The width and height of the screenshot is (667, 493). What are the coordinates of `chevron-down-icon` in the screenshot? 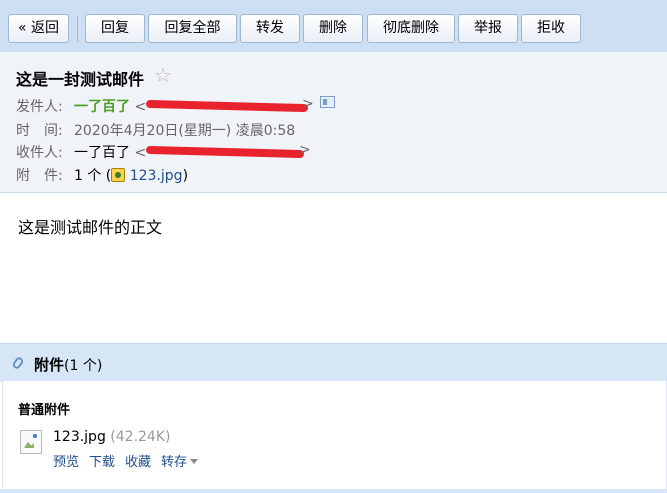 It's located at (194, 461).